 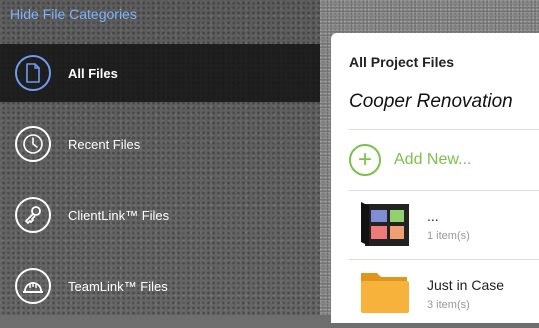 I want to click on file-name: Just in Case, so click(x=466, y=285).